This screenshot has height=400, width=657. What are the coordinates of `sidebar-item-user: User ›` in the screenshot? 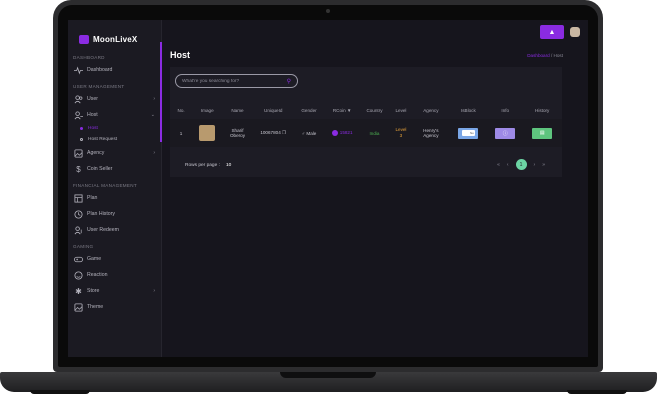 It's located at (114, 99).